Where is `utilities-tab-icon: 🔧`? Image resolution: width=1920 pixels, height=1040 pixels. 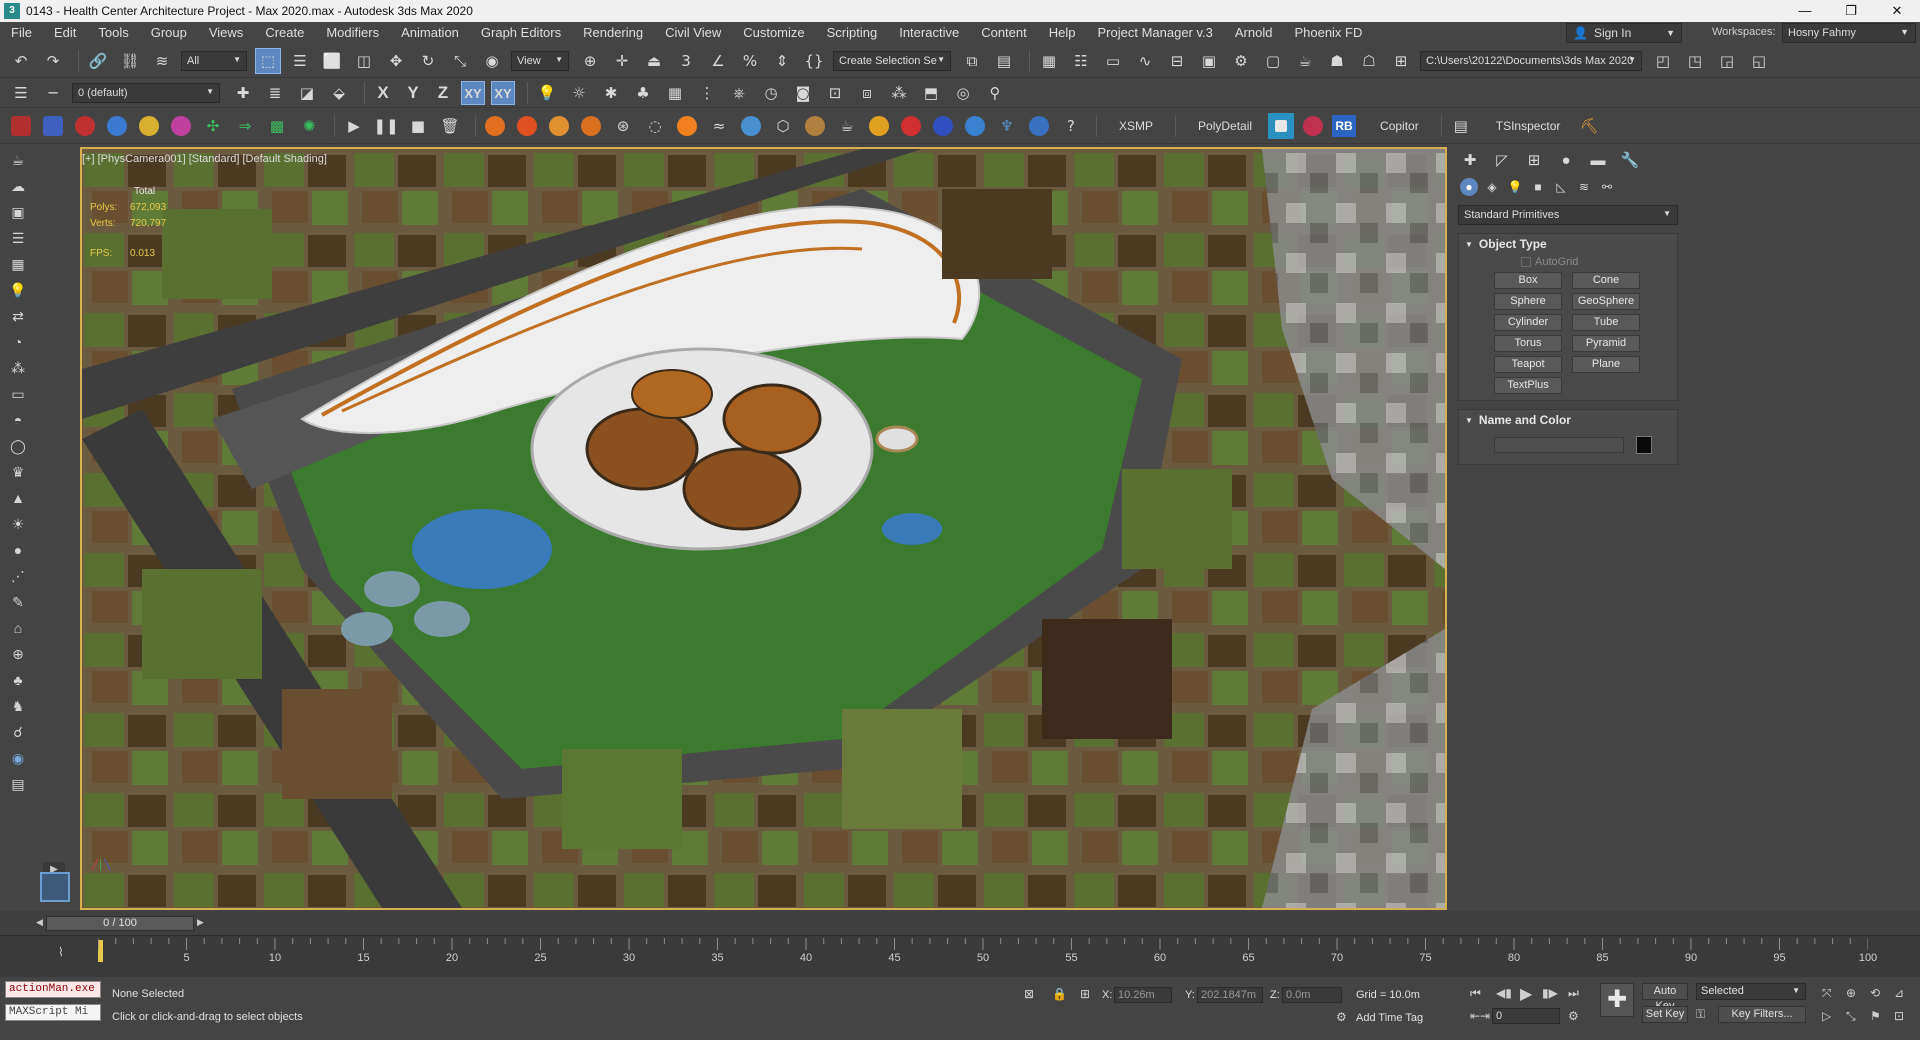
utilities-tab-icon: 🔧 is located at coordinates (1630, 161).